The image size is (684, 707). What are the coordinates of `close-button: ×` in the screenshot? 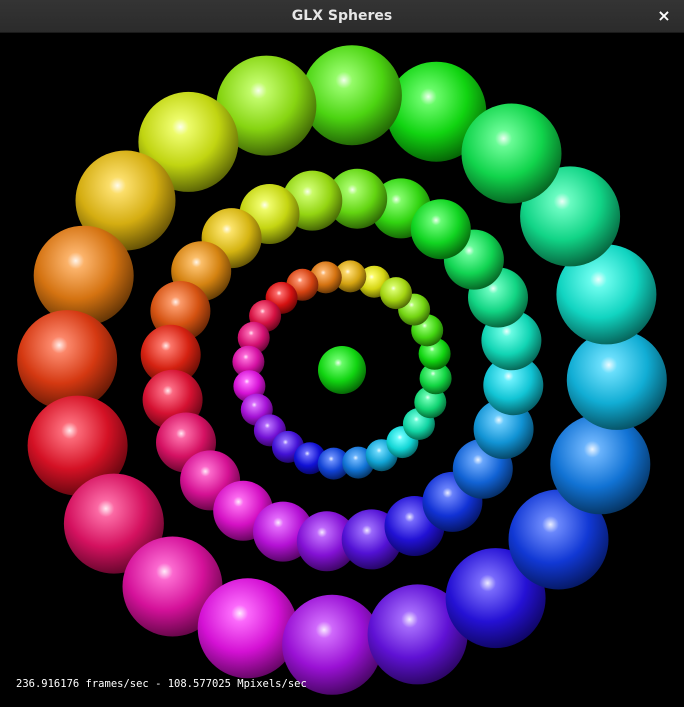 It's located at (664, 17).